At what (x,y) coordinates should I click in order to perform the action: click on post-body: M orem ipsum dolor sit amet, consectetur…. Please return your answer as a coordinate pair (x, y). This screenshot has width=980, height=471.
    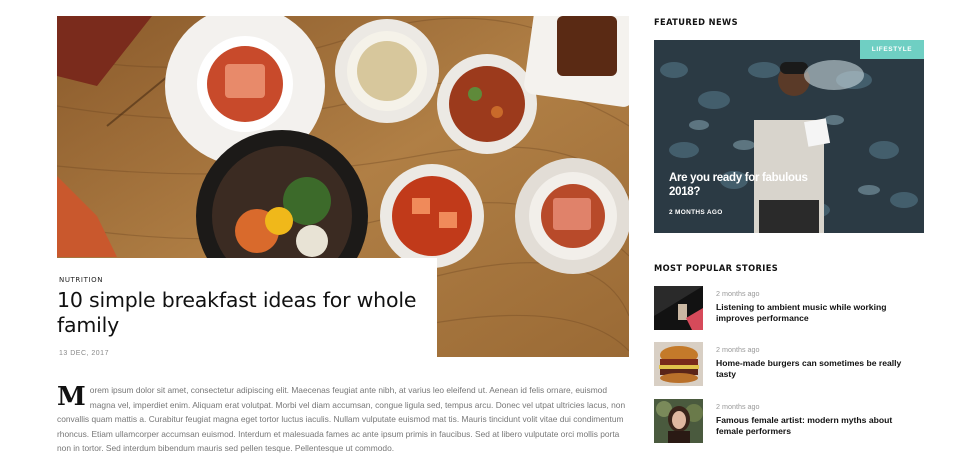
    Looking at the image, I should click on (343, 419).